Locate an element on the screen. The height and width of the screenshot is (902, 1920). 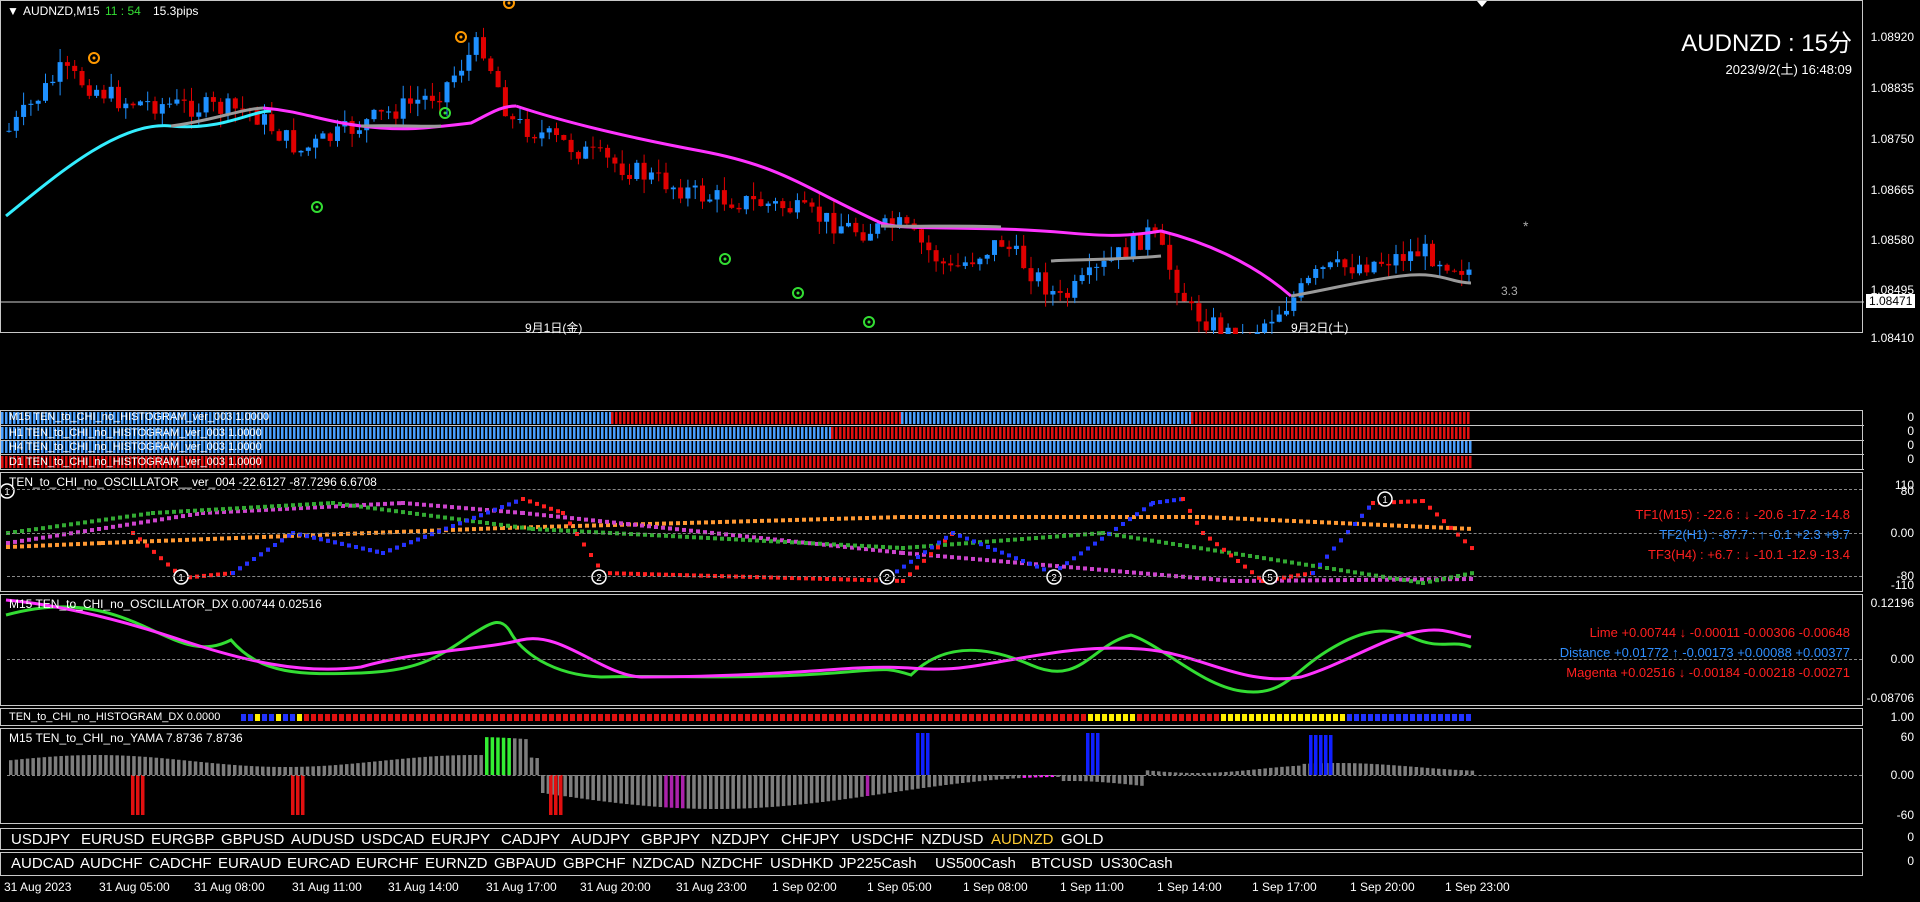
symbol-button-nzdjpy: NZDJPY is located at coordinates (740, 839).